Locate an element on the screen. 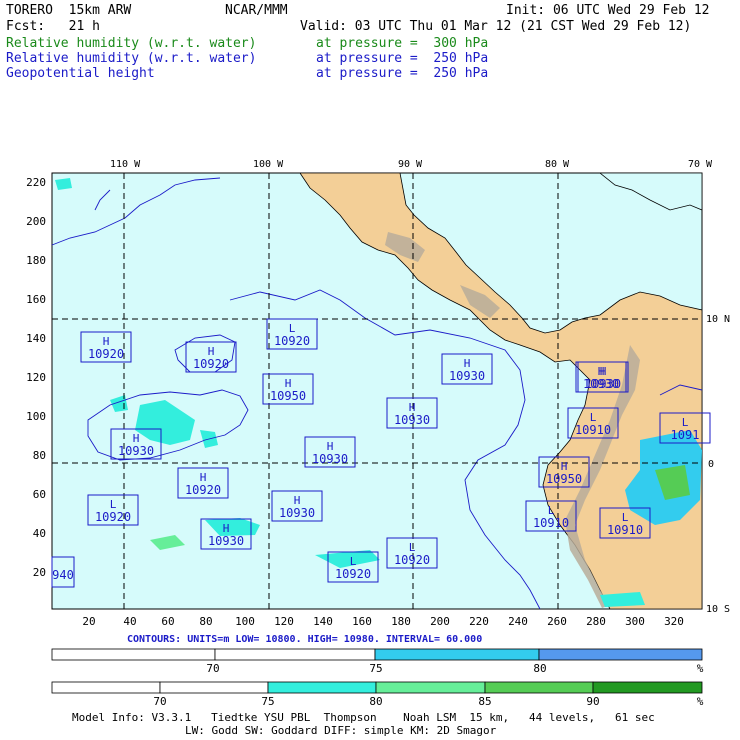 The image size is (740, 740). x-tick: 180 is located at coordinates (401, 621).